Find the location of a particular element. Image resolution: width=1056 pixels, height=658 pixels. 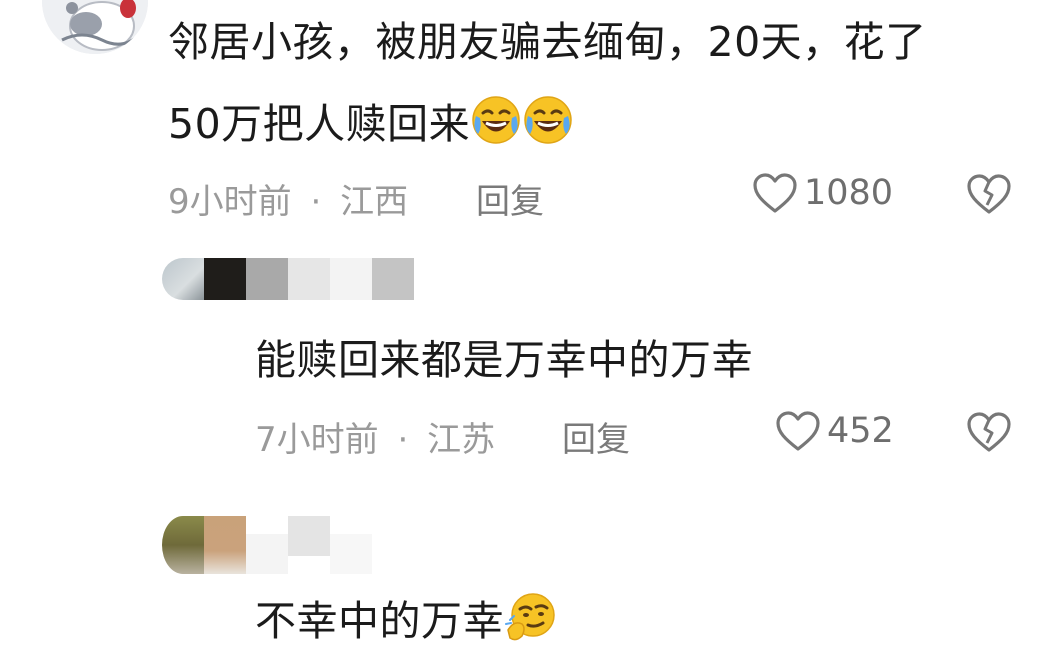

comment-text-line2-content: 50万把人赎回来 is located at coordinates (319, 124).